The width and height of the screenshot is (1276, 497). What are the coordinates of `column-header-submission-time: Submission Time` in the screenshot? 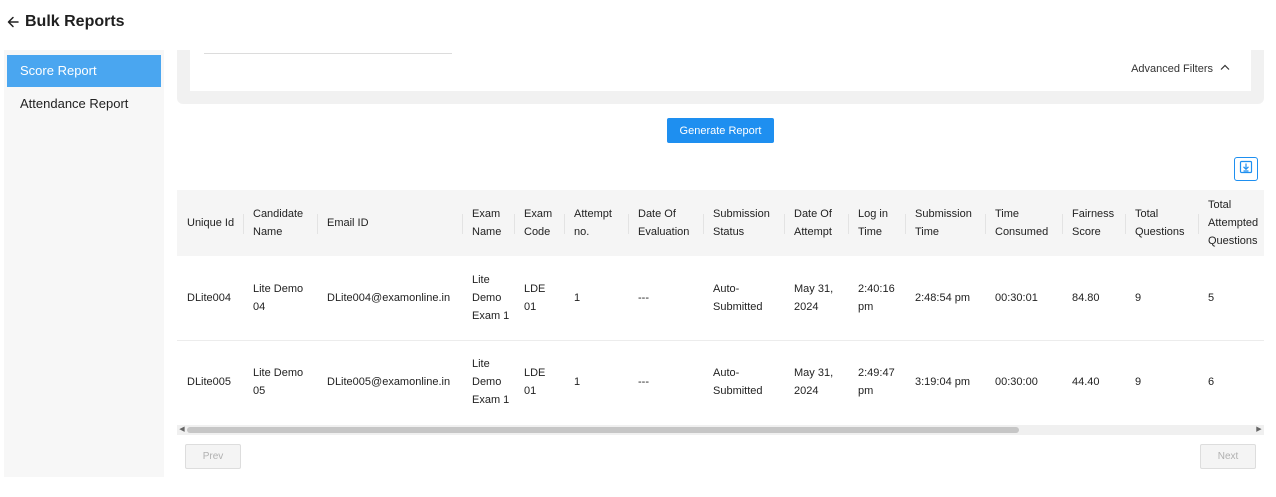 It's located at (945, 223).